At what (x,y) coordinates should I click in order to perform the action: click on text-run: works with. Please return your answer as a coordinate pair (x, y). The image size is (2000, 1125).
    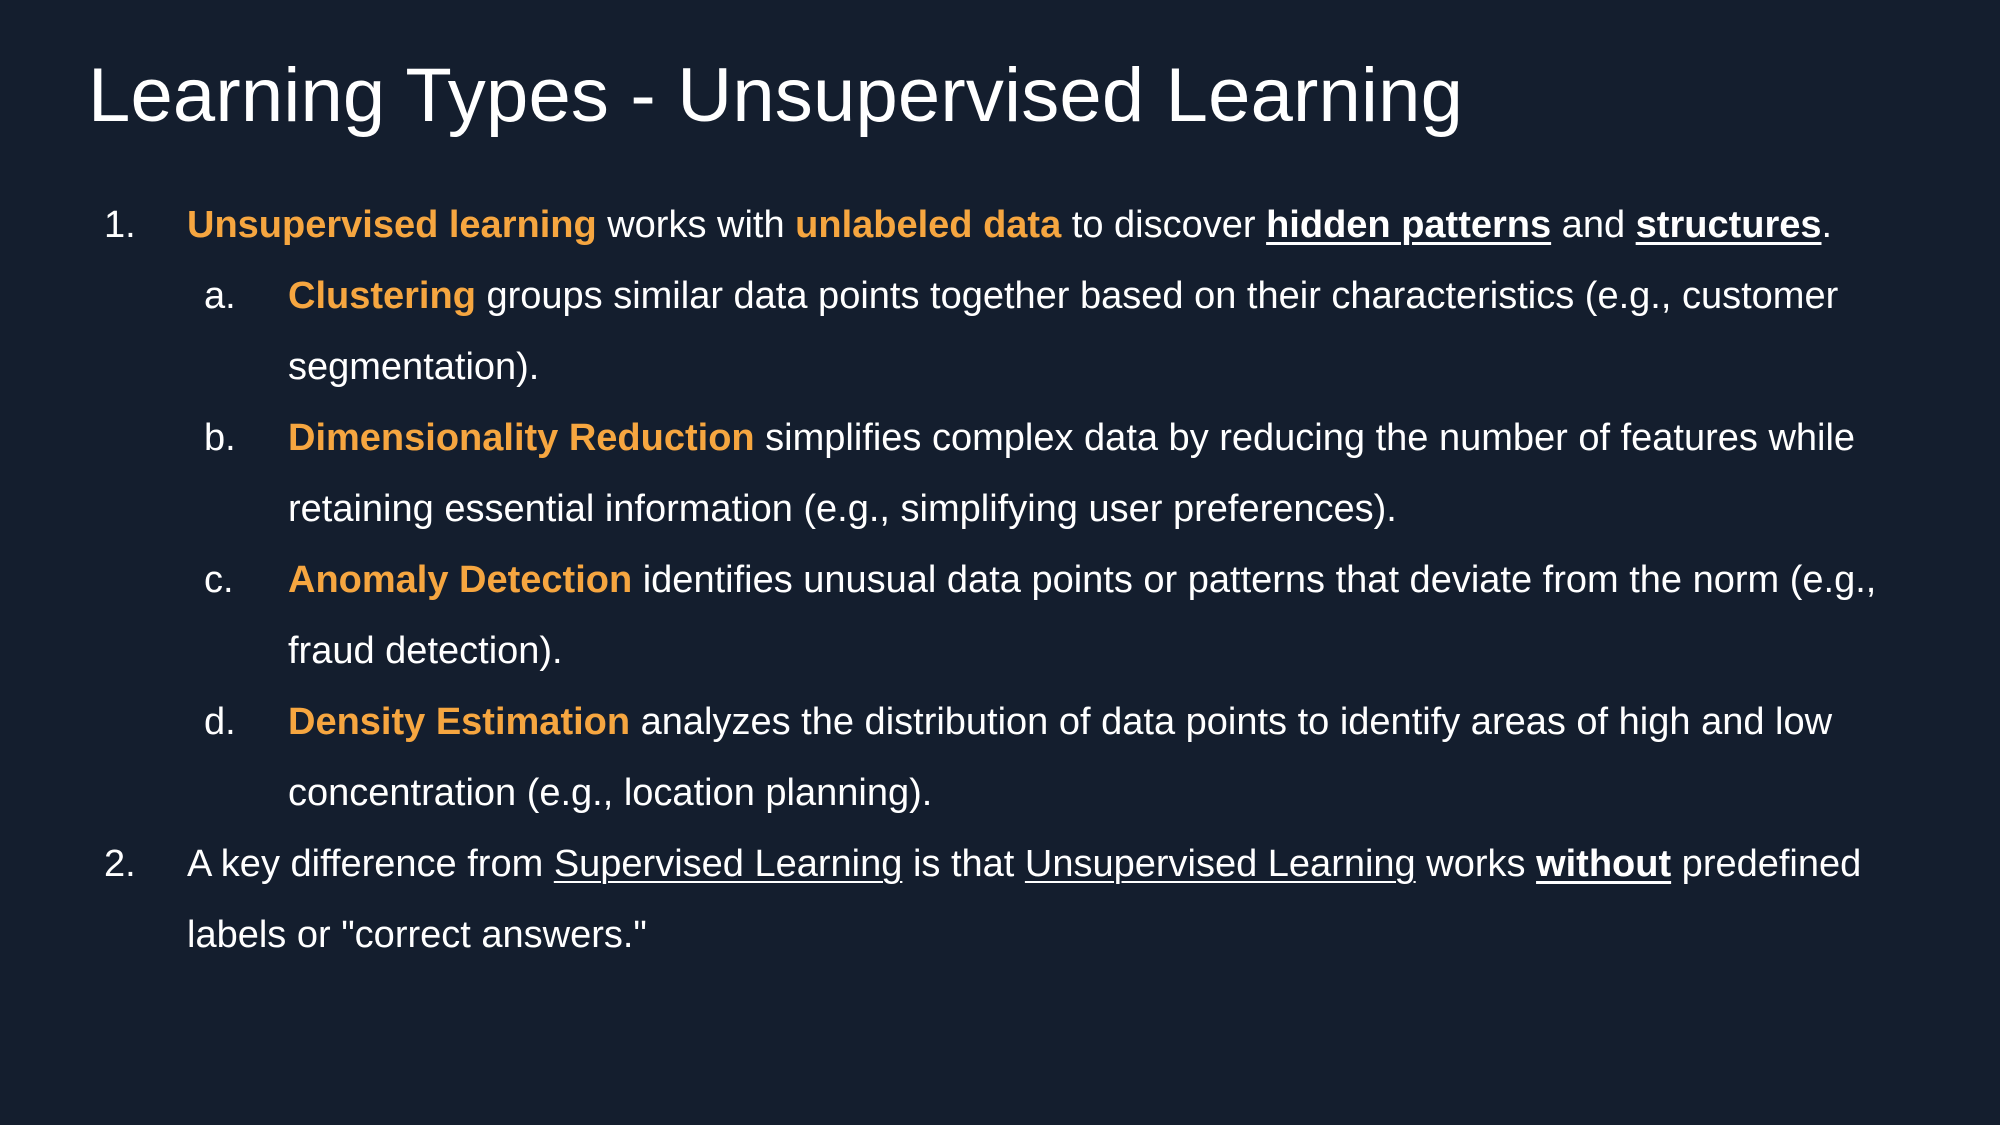
    Looking at the image, I should click on (696, 225).